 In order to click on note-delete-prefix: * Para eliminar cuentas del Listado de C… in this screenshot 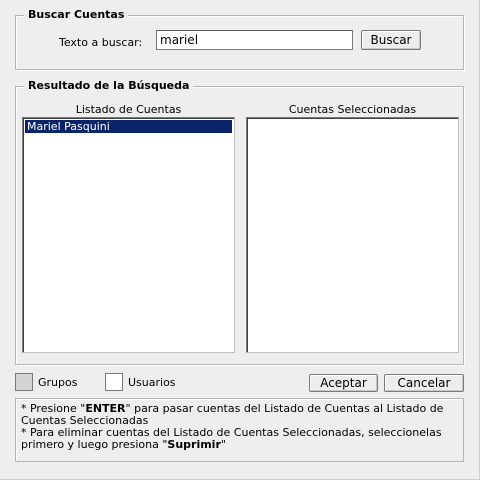, I will do `click(231, 438)`.